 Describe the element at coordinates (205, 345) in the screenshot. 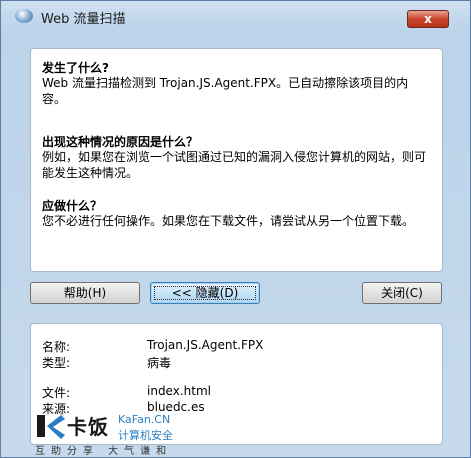

I see `name-value: Trojan.JS.Agent.FPX` at that location.